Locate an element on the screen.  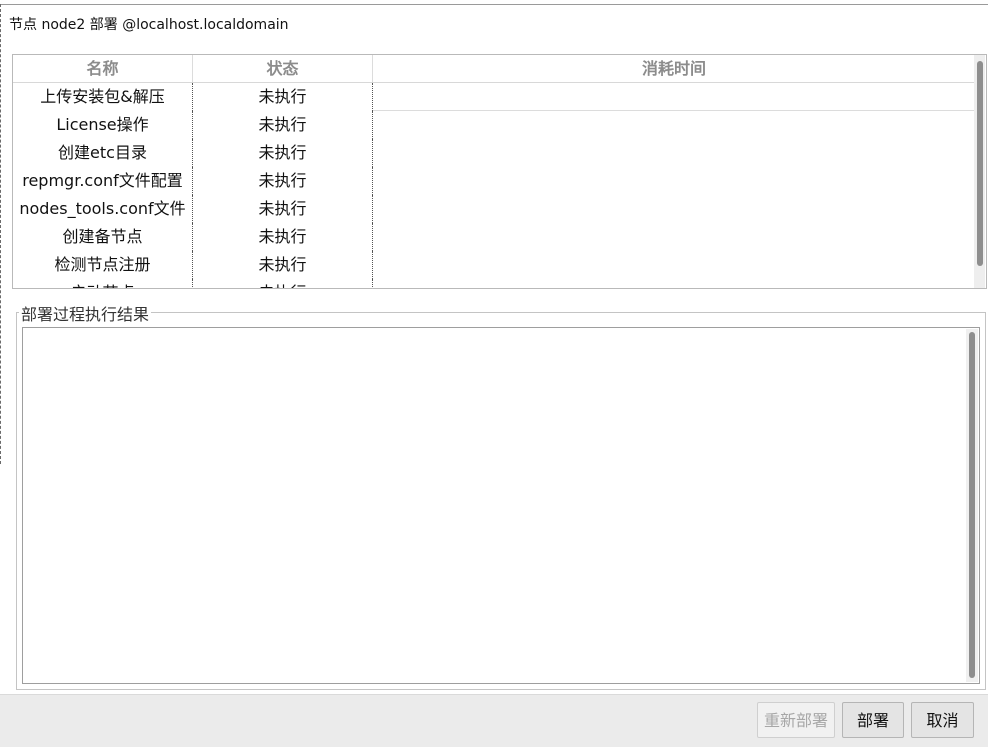
table-header: 名称 状态 消耗时间 is located at coordinates (494, 69).